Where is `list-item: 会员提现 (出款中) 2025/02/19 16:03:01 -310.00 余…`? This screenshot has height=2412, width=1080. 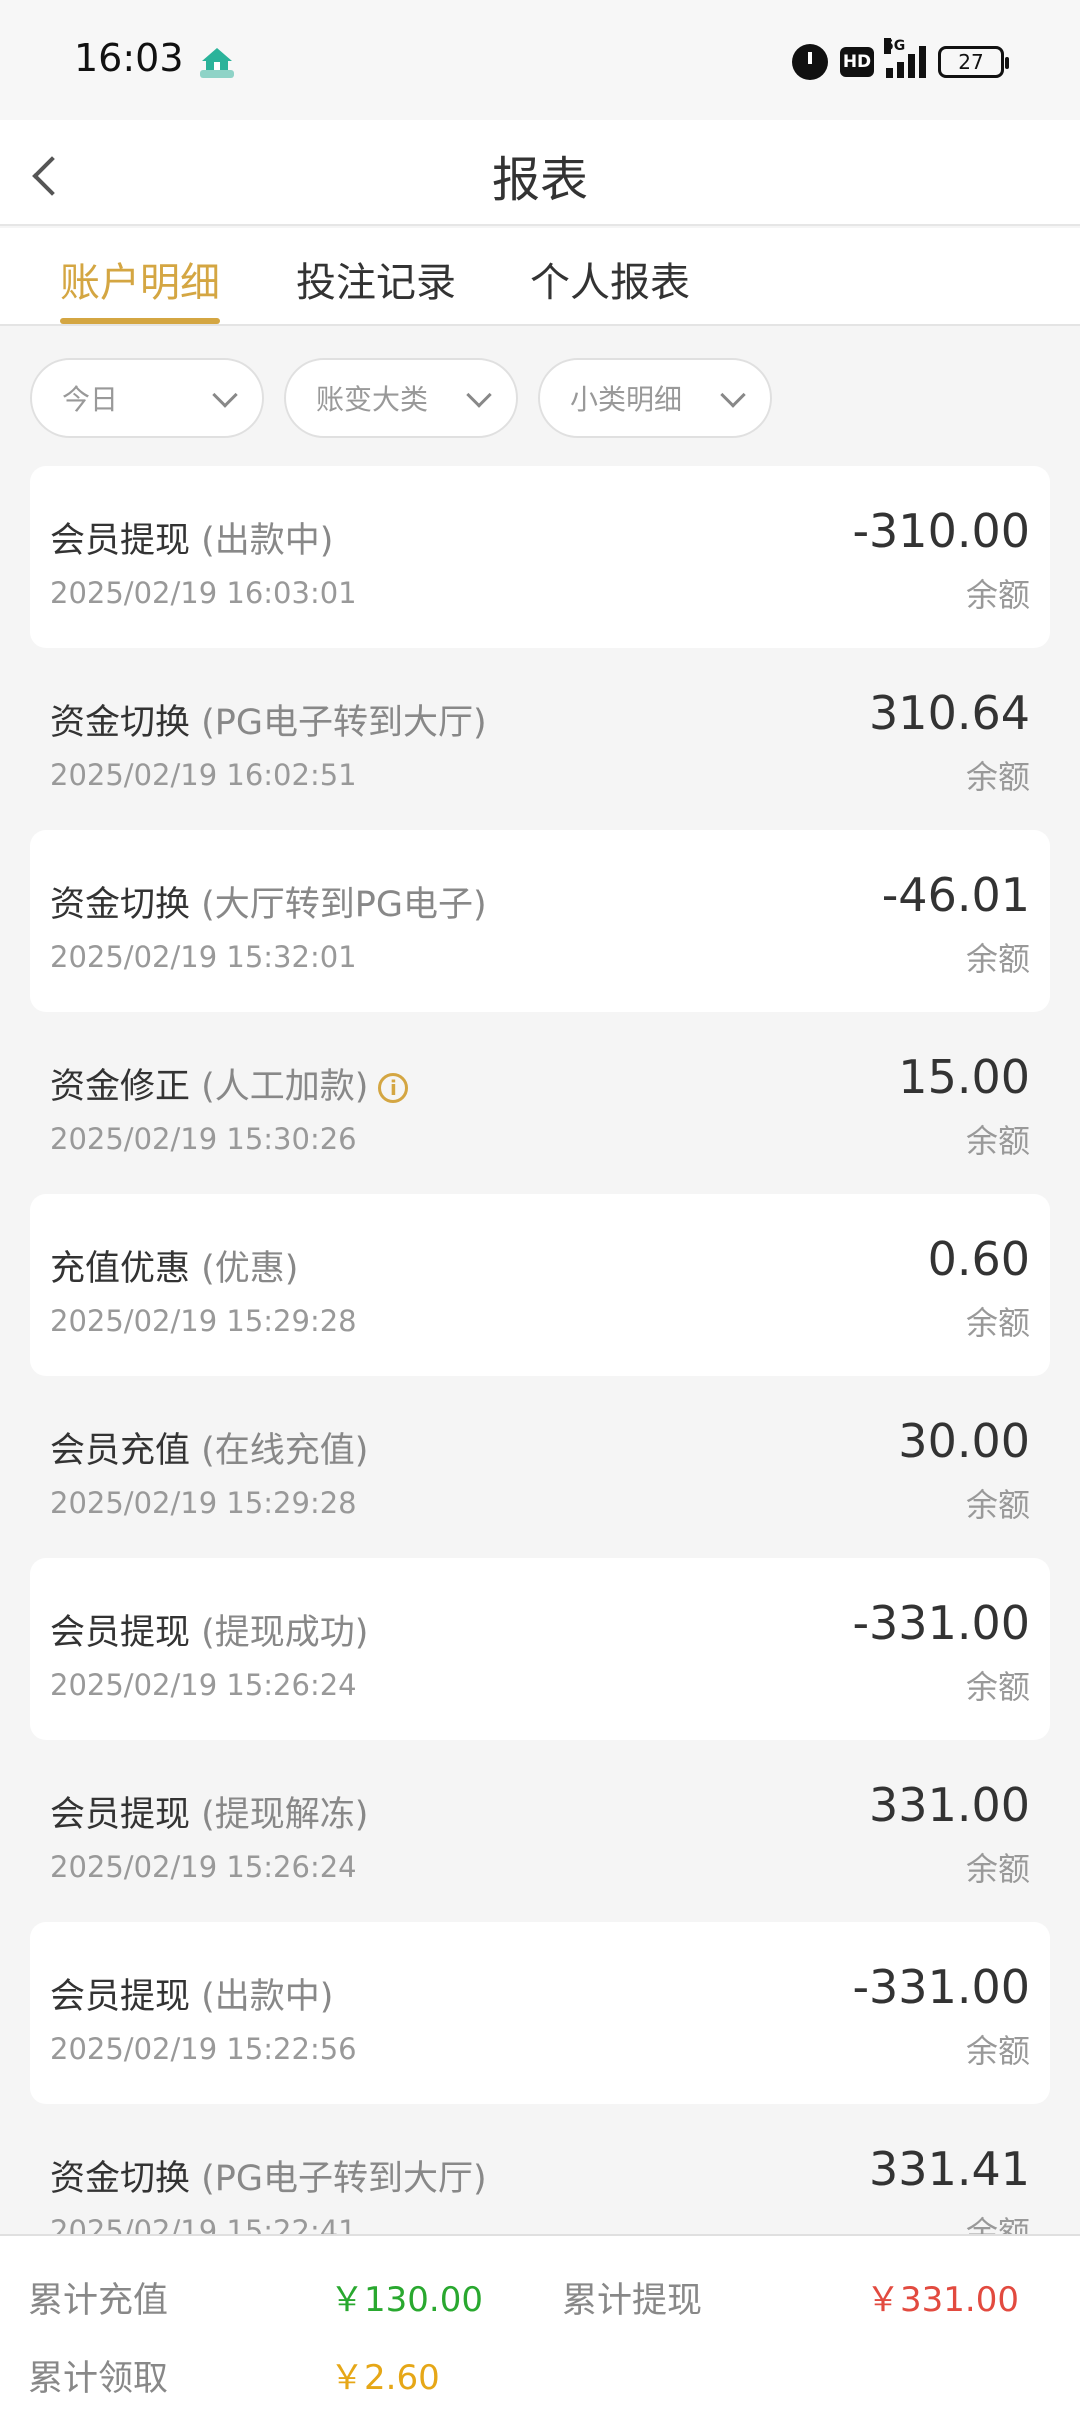
list-item: 会员提现 (出款中) 2025/02/19 16:03:01 -310.00 余… is located at coordinates (540, 557).